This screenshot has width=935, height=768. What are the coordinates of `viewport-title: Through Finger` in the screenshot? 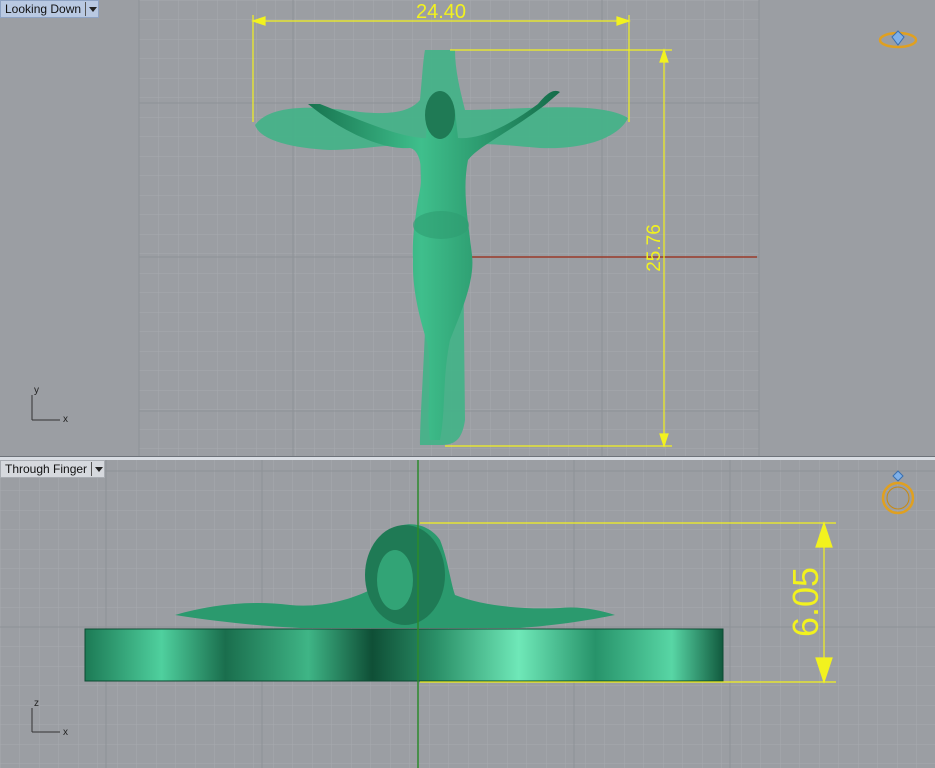 It's located at (46, 469).